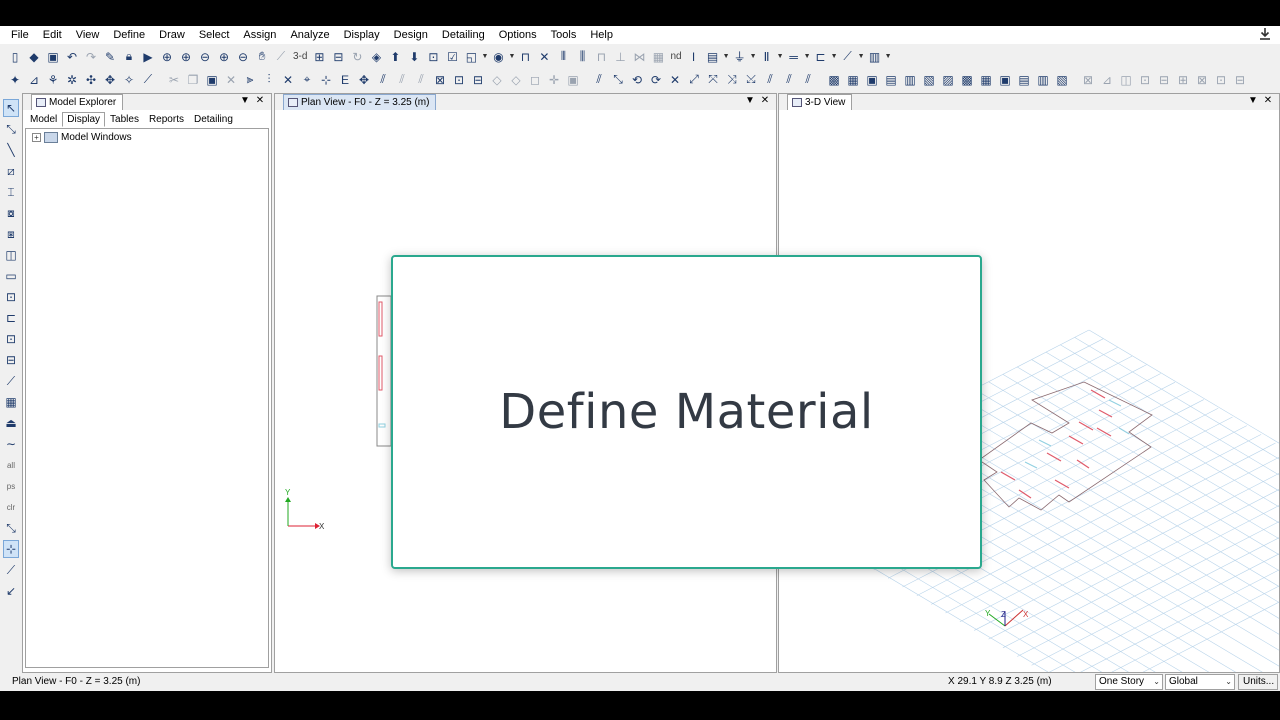 The height and width of the screenshot is (720, 1280). What do you see at coordinates (753, 57) in the screenshot?
I see `filter-dropdown-icon: ▼` at bounding box center [753, 57].